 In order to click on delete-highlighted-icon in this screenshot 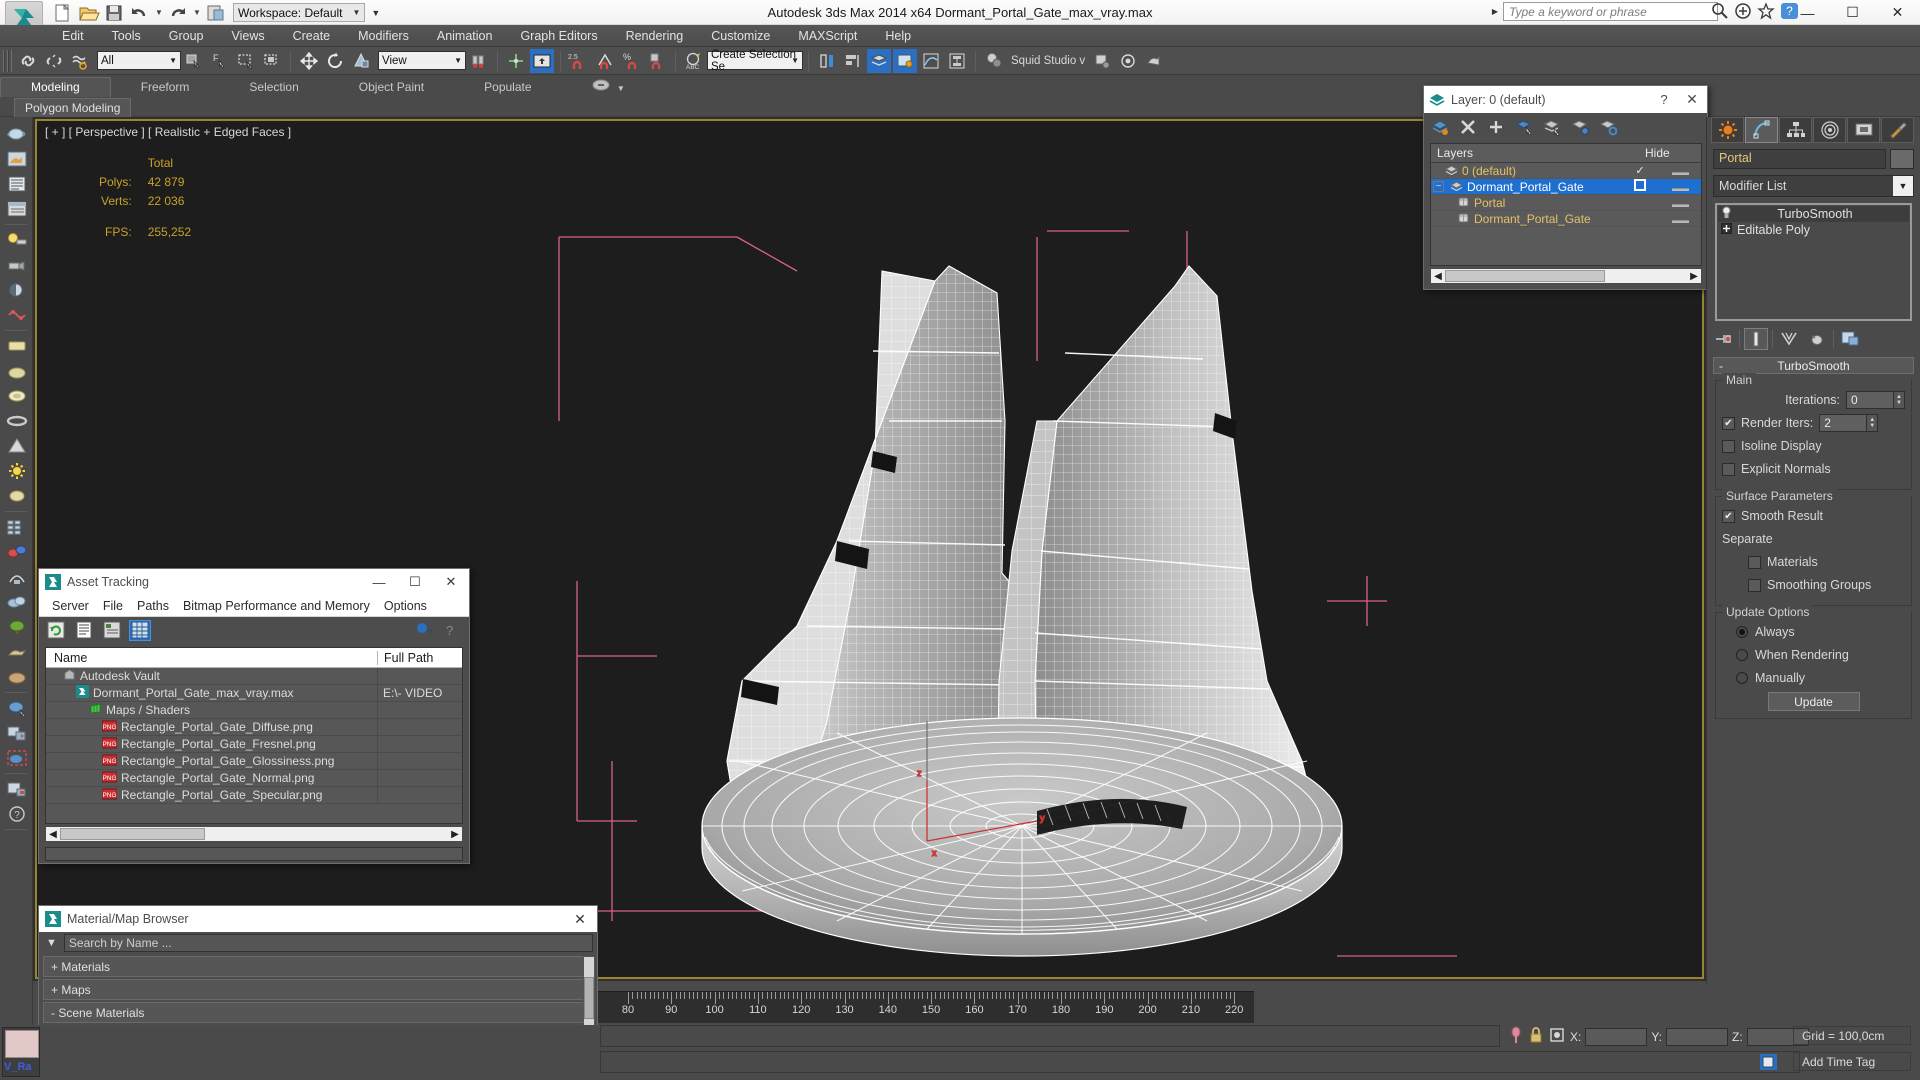, I will do `click(1468, 127)`.